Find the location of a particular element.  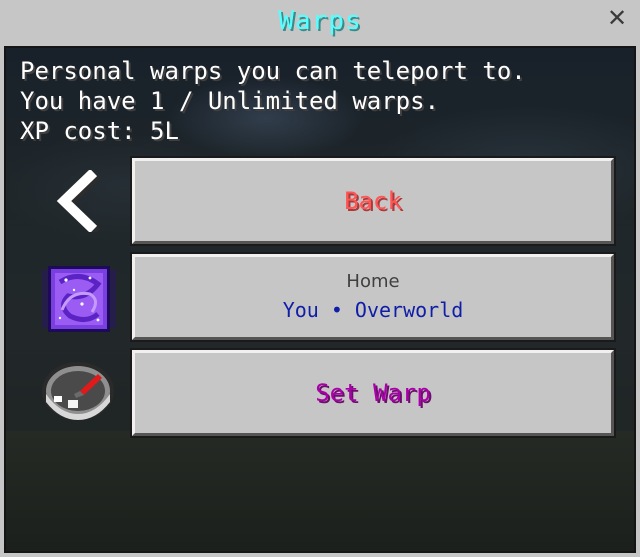

info-line-xp-cost: XP cost: 5L is located at coordinates (99, 131).